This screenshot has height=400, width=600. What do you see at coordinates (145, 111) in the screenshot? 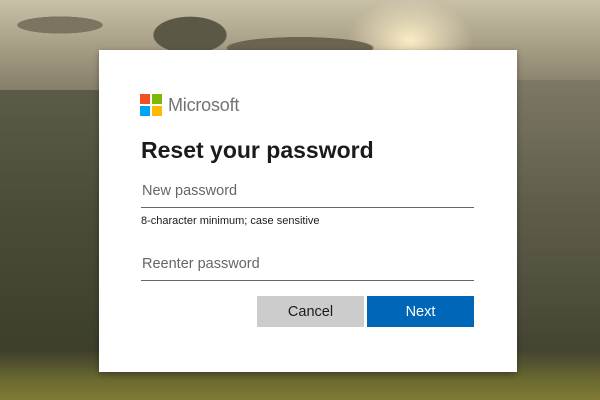
I see `logo-square-blue` at bounding box center [145, 111].